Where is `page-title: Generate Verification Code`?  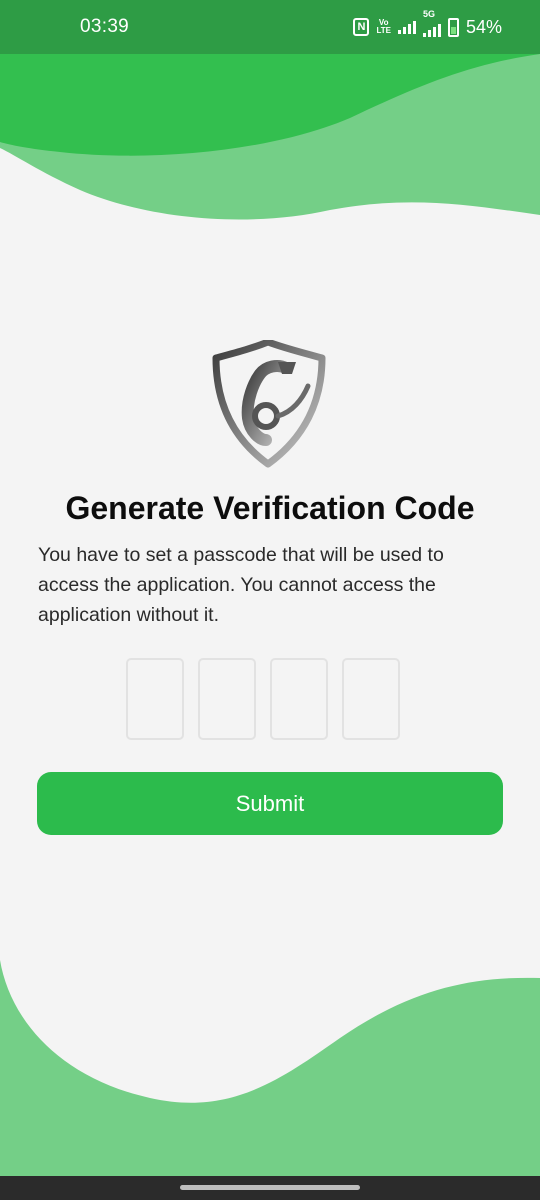
page-title: Generate Verification Code is located at coordinates (270, 508).